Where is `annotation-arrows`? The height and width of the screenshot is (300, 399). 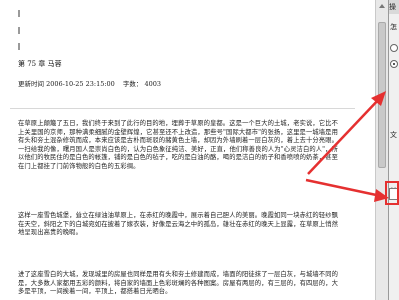
annotation-arrows is located at coordinates (352, 148).